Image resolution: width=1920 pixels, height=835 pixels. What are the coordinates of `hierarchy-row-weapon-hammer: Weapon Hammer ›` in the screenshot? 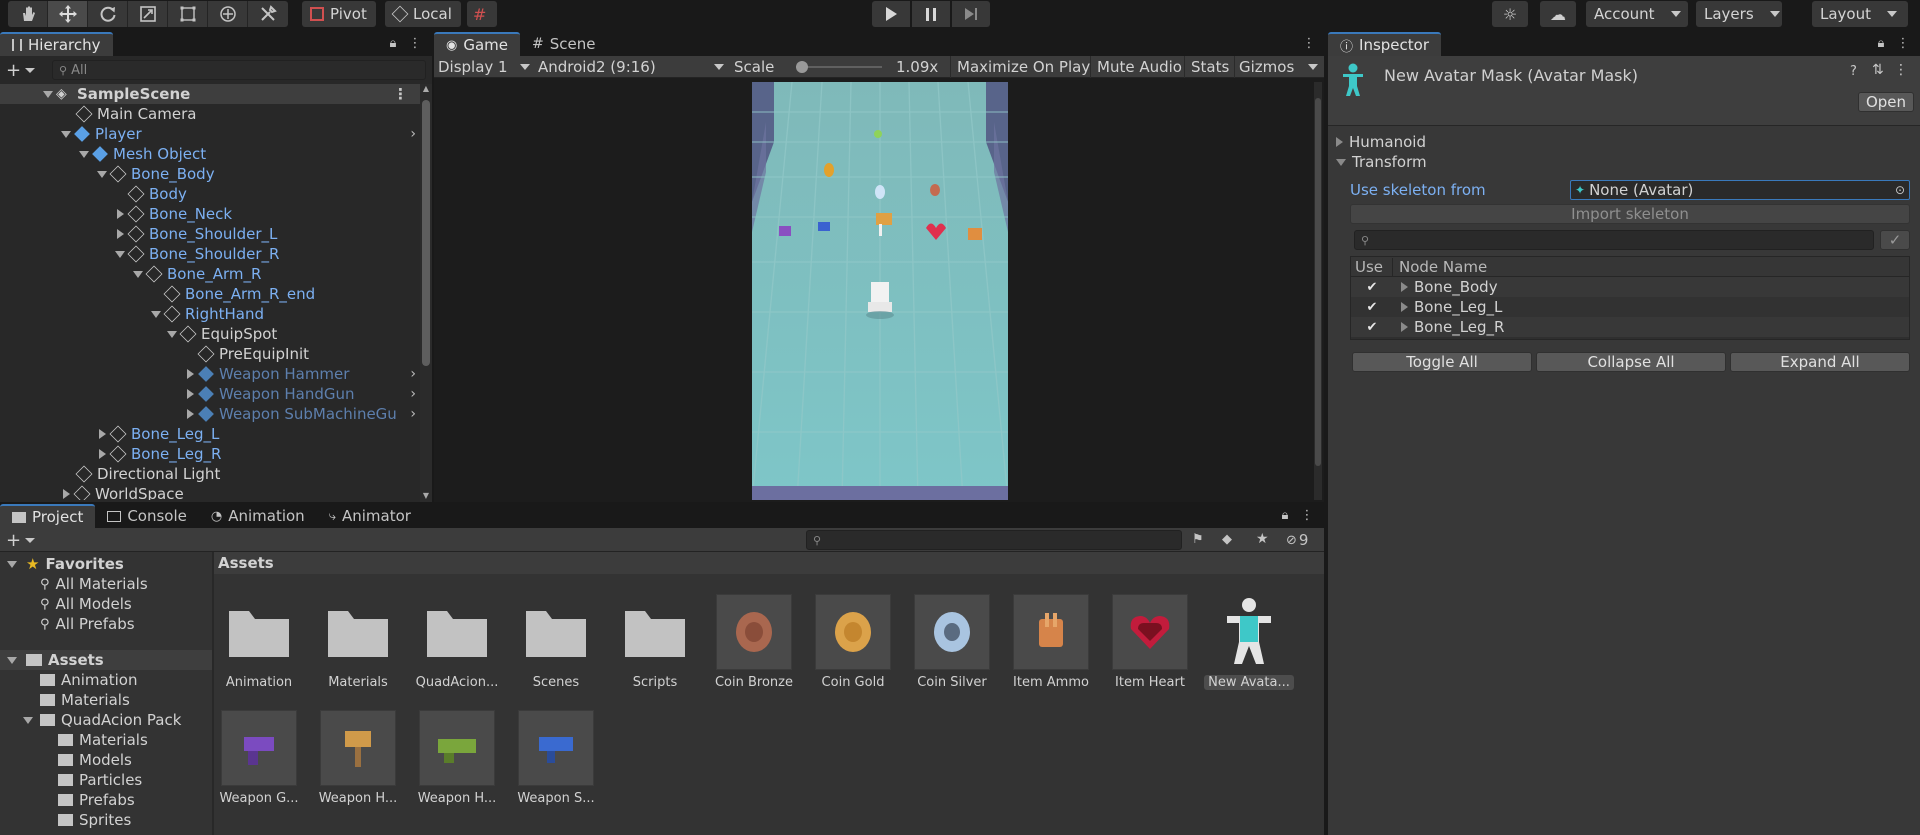 It's located at (211, 374).